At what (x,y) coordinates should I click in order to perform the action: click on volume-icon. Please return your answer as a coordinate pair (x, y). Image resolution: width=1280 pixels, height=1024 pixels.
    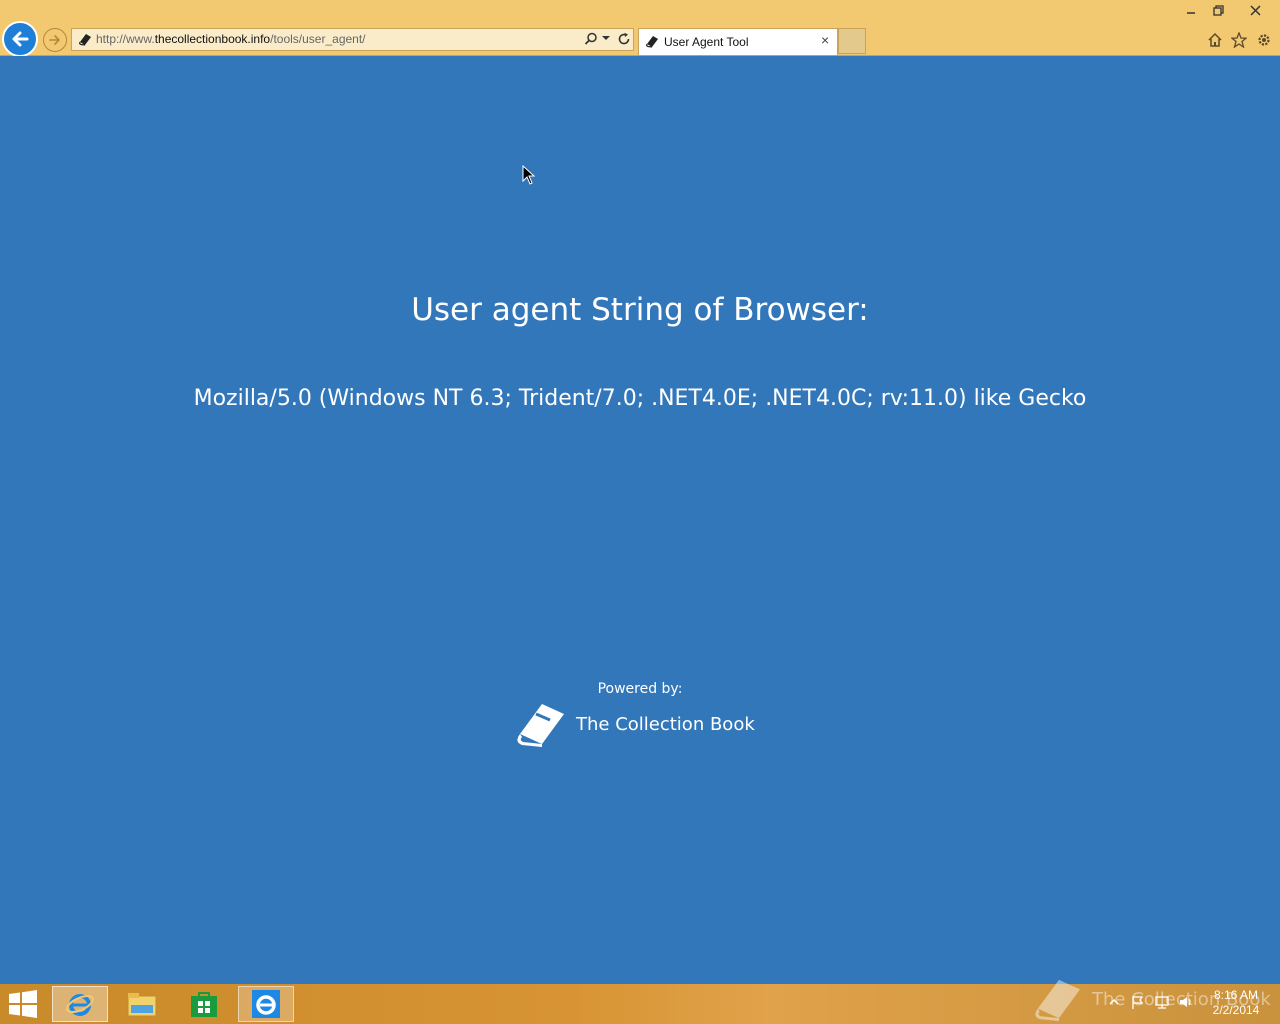
    Looking at the image, I should click on (1186, 1002).